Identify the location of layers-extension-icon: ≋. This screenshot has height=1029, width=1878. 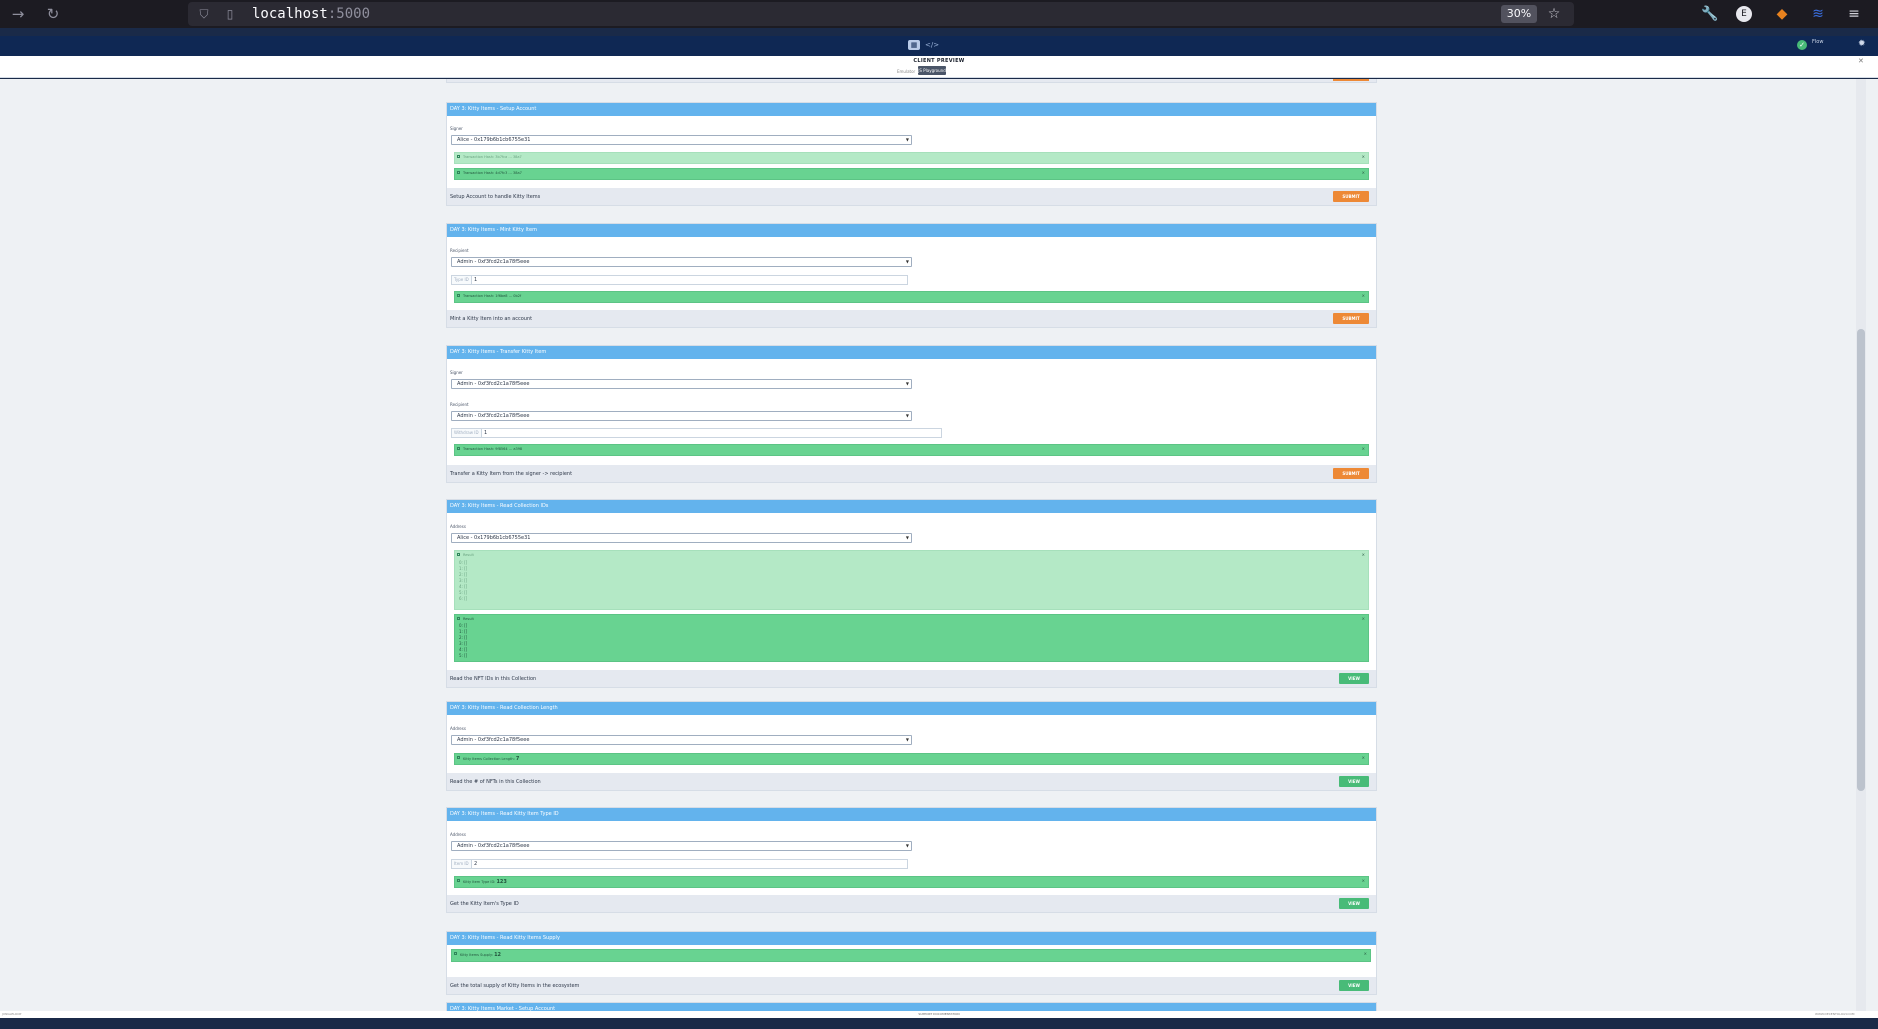
(1818, 14).